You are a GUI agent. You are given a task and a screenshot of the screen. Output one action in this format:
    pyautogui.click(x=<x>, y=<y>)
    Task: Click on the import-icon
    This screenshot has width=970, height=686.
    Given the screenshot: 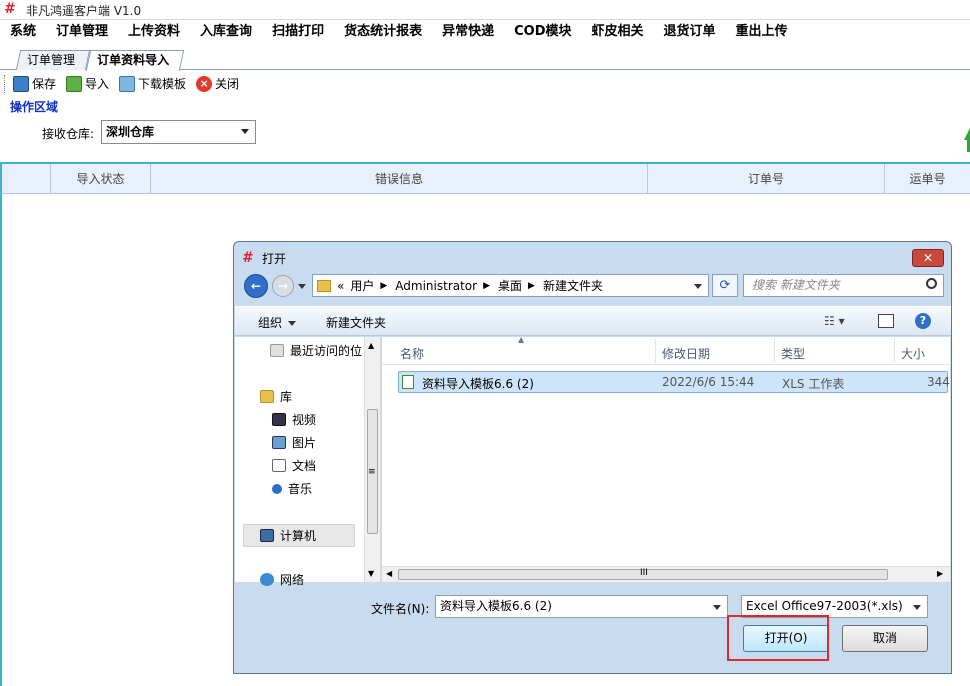 What is the action you would take?
    pyautogui.click(x=74, y=83)
    